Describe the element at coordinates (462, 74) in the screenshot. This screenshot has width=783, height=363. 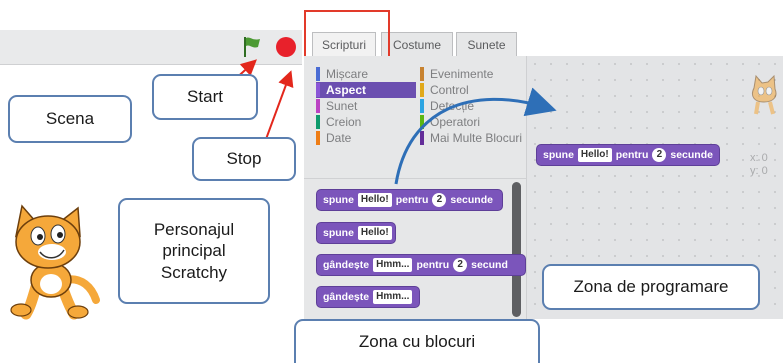
I see `category-label: Evenimente` at that location.